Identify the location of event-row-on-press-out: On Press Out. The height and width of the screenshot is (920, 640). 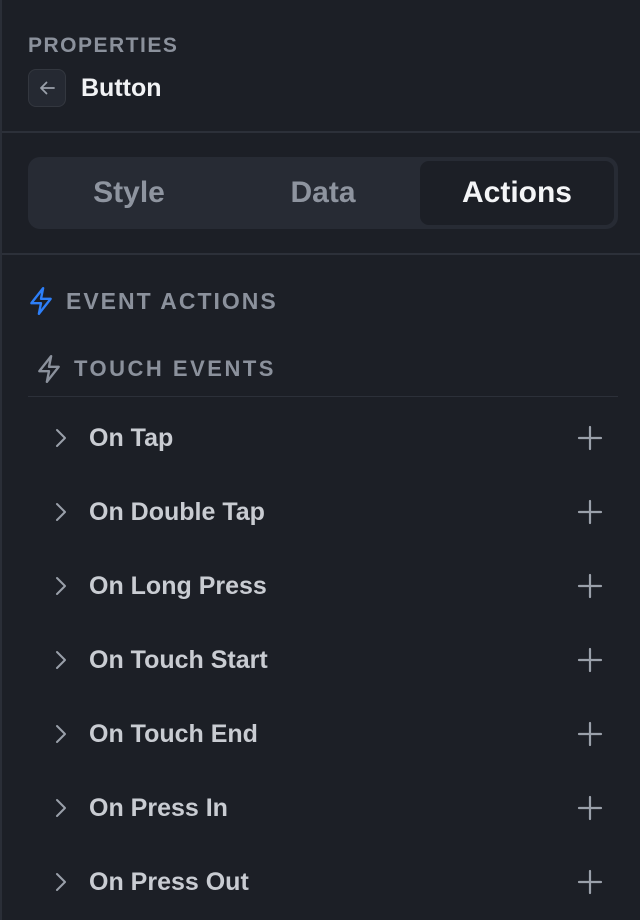
(323, 883).